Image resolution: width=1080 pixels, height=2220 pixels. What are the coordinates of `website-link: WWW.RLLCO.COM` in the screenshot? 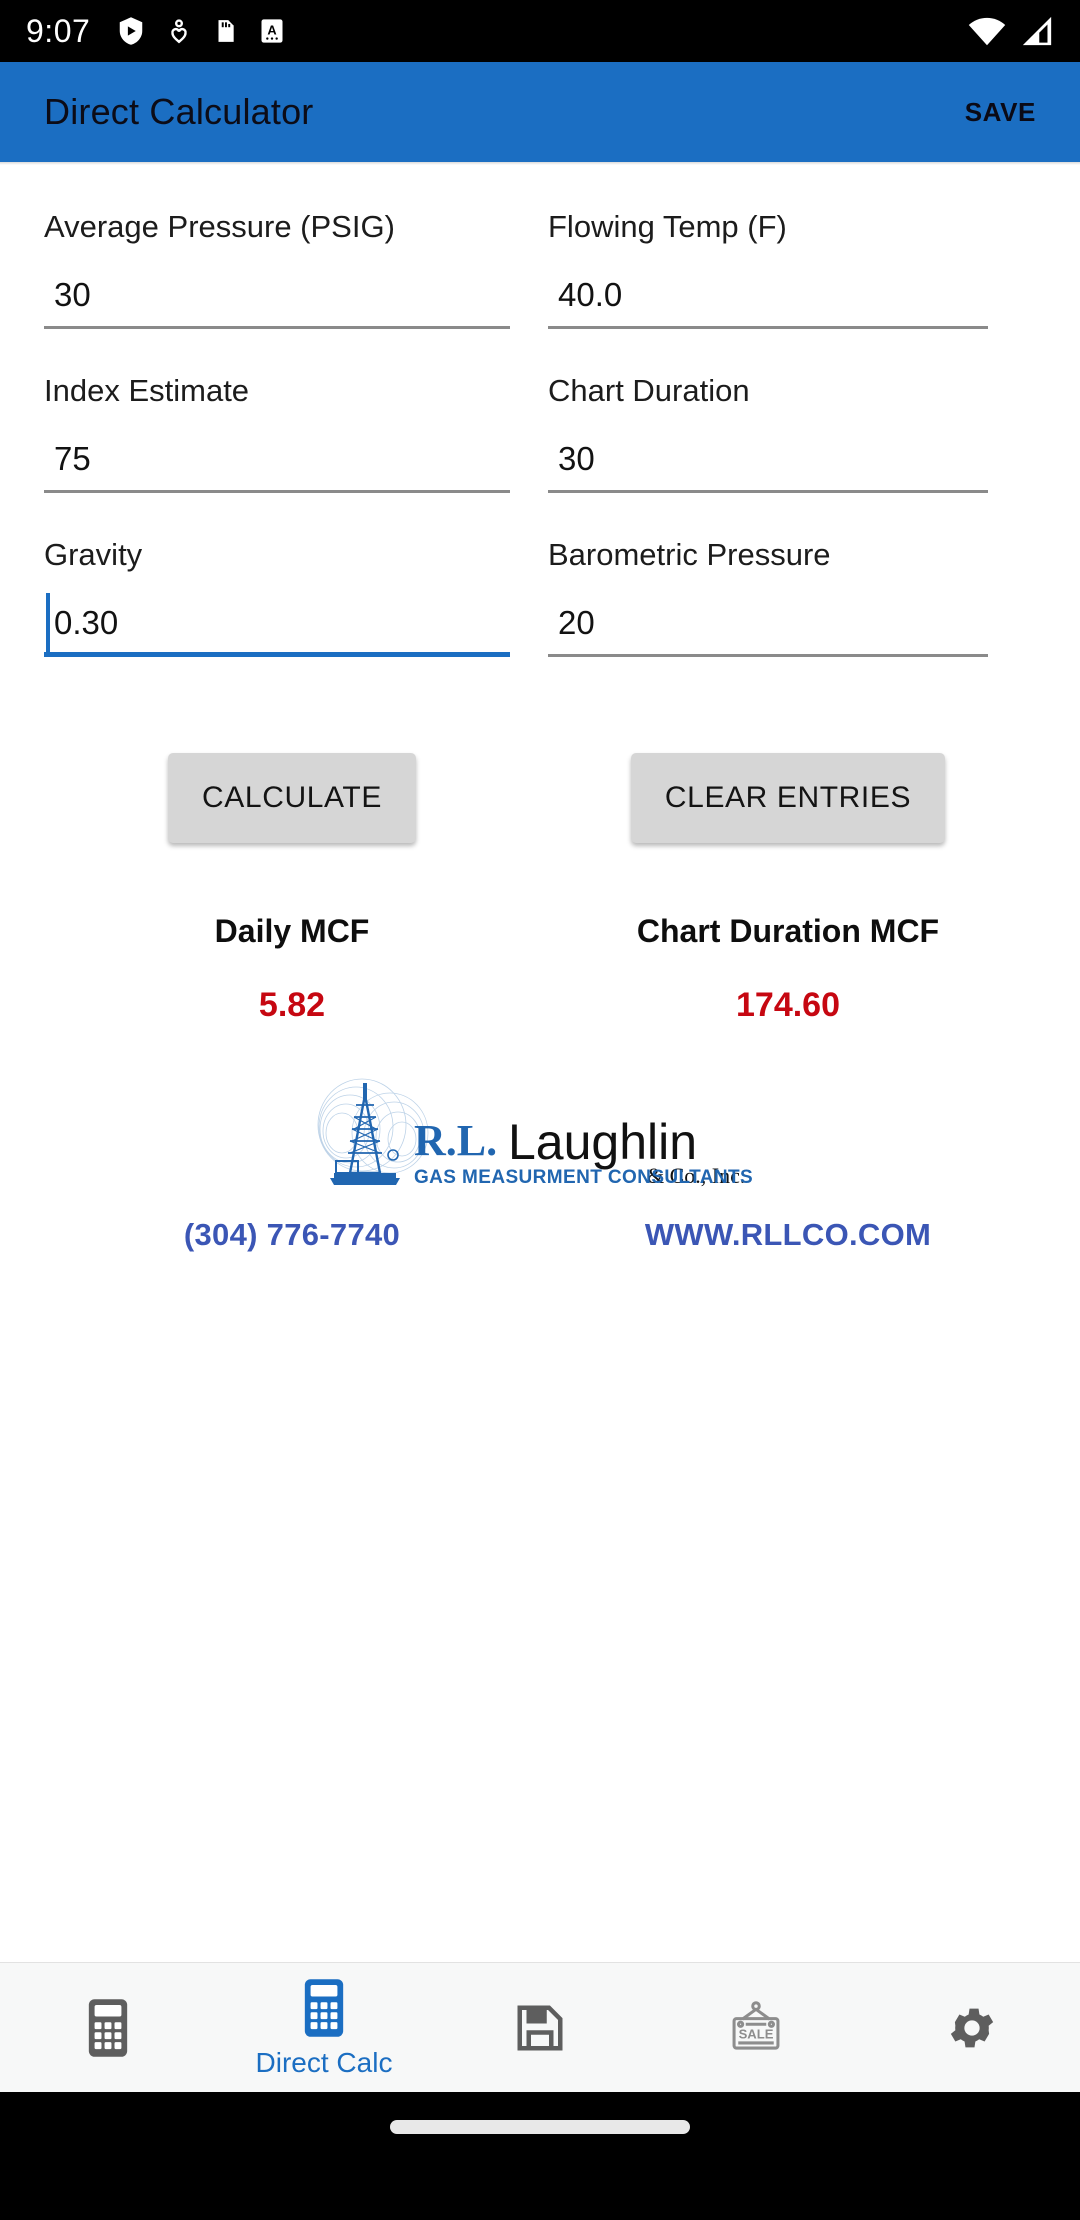 It's located at (788, 1234).